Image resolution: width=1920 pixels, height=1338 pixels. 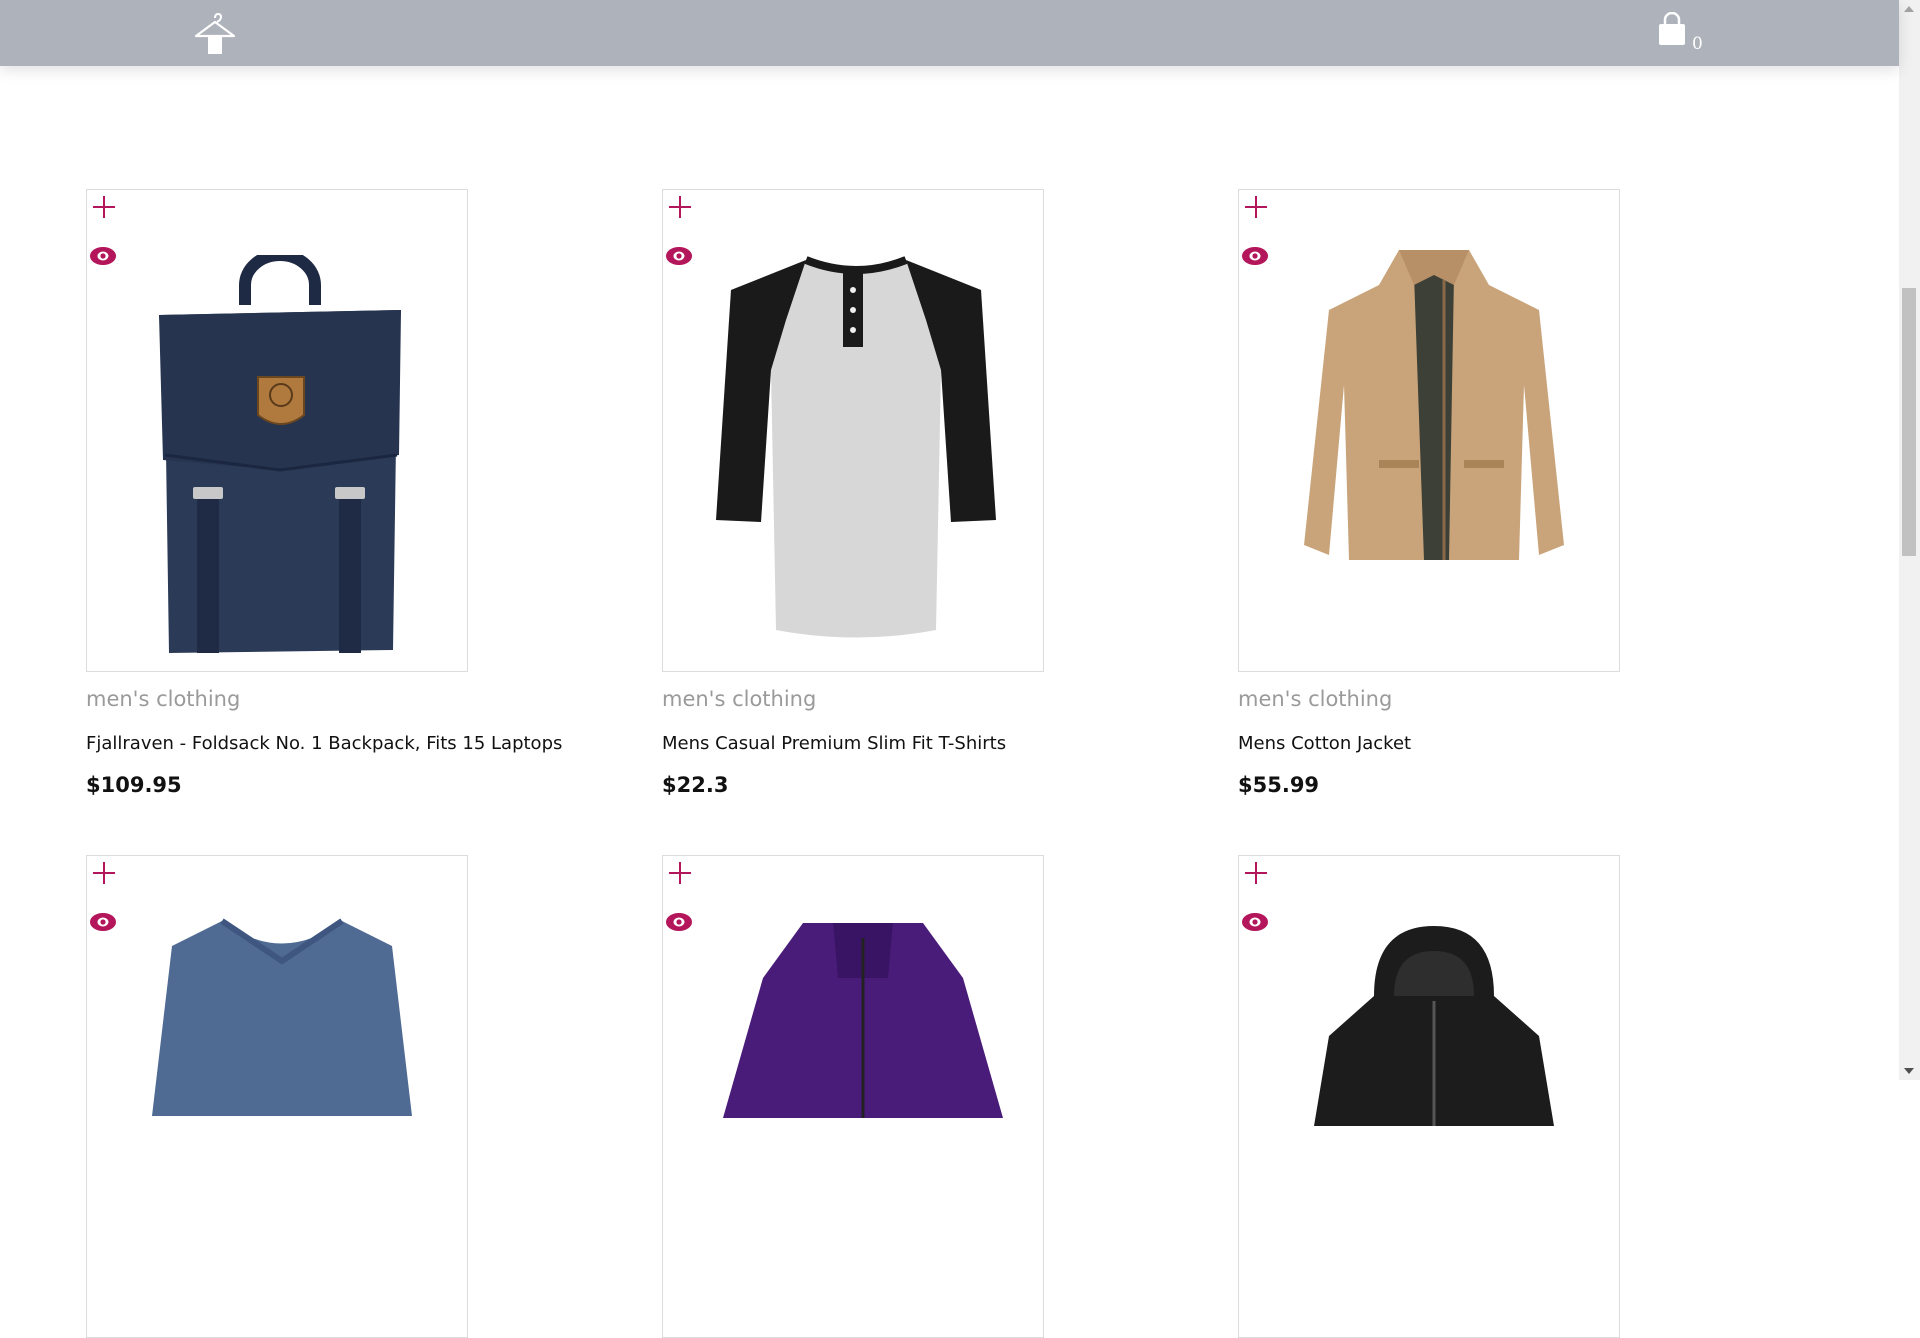 I want to click on product-price: $55.99, so click(x=1279, y=785).